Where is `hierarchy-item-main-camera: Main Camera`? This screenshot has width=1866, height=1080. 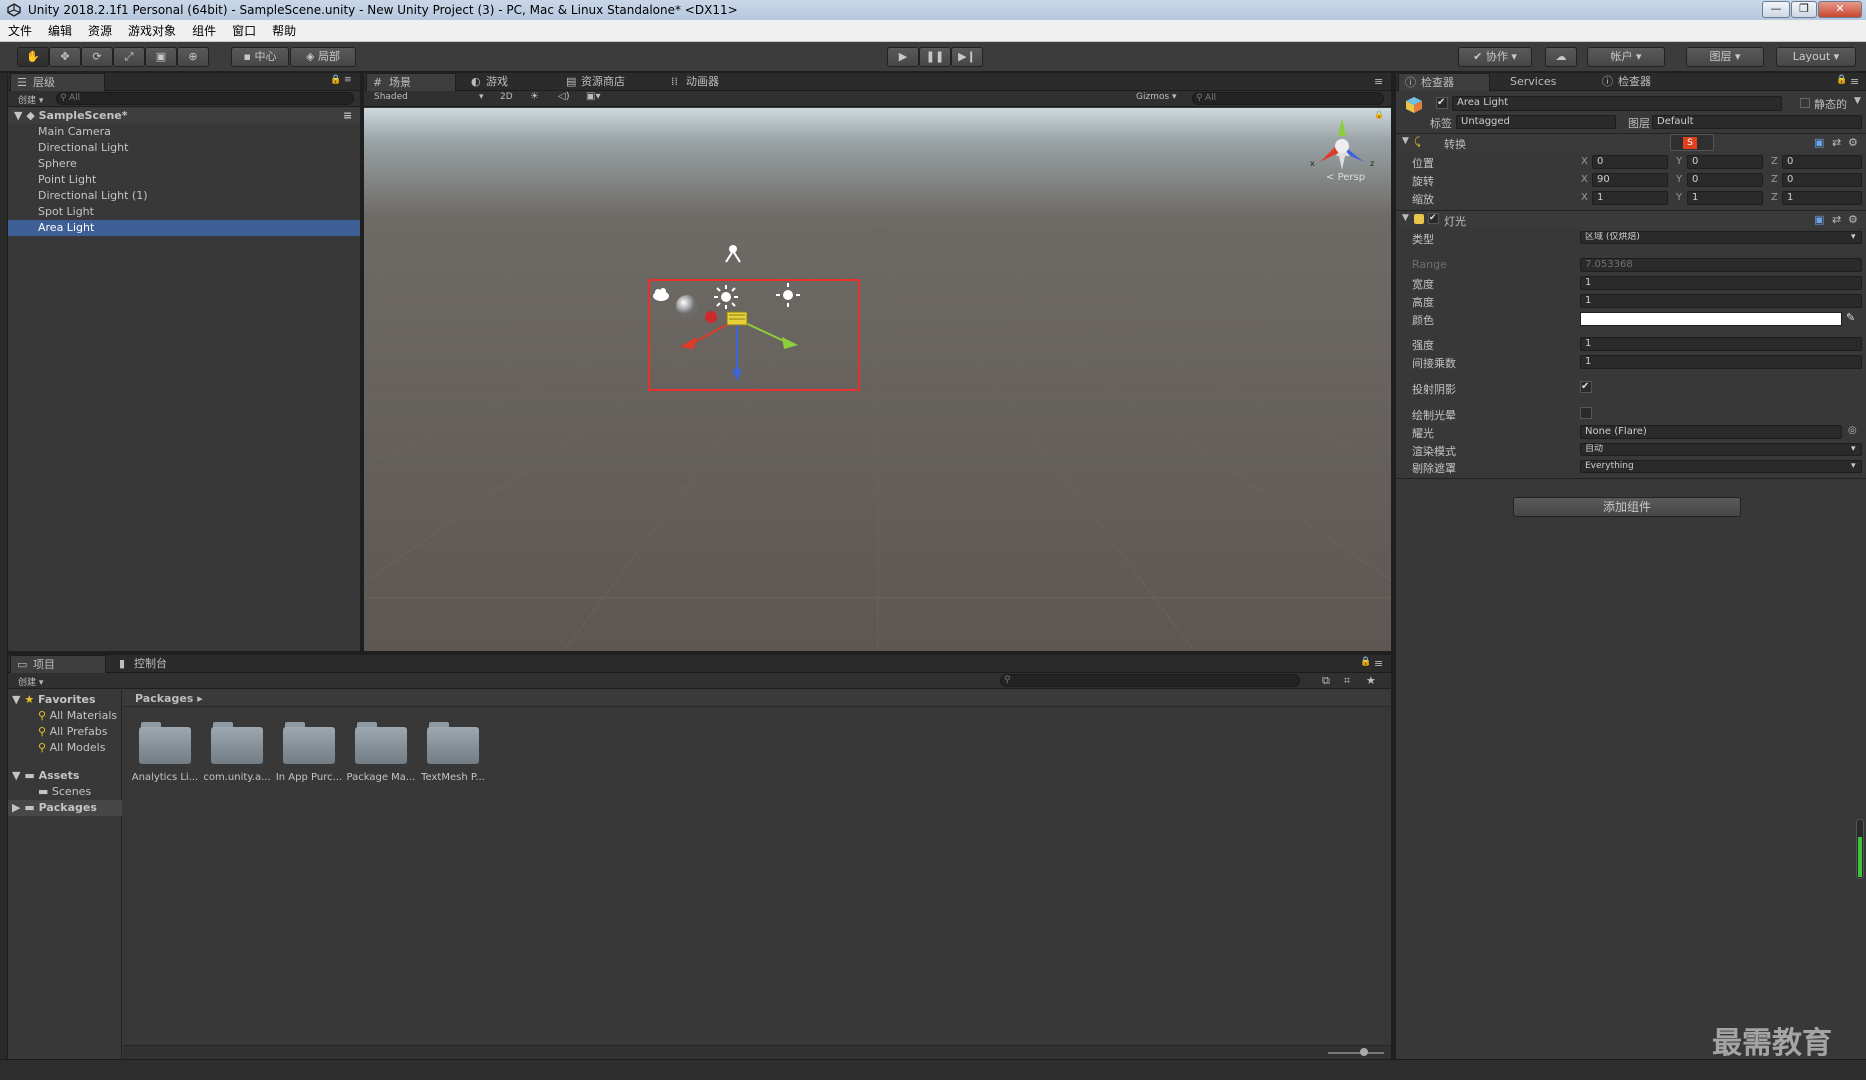 hierarchy-item-main-camera: Main Camera is located at coordinates (184, 132).